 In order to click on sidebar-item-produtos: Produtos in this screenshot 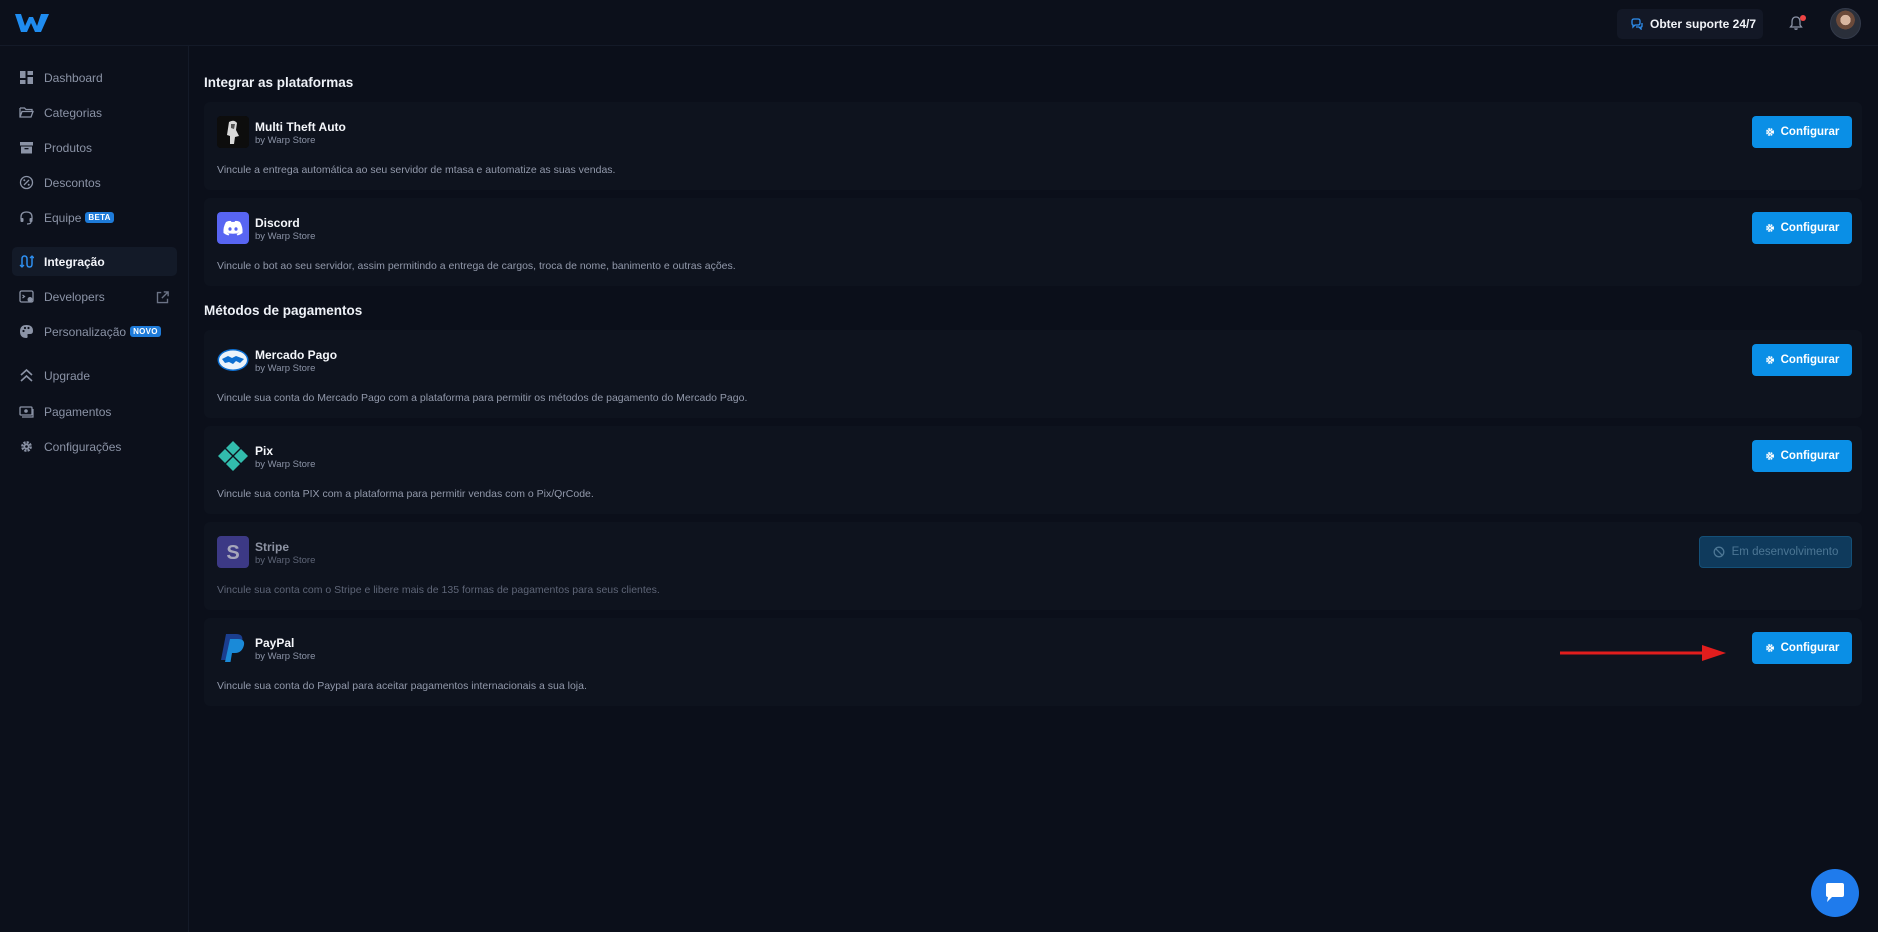, I will do `click(94, 147)`.